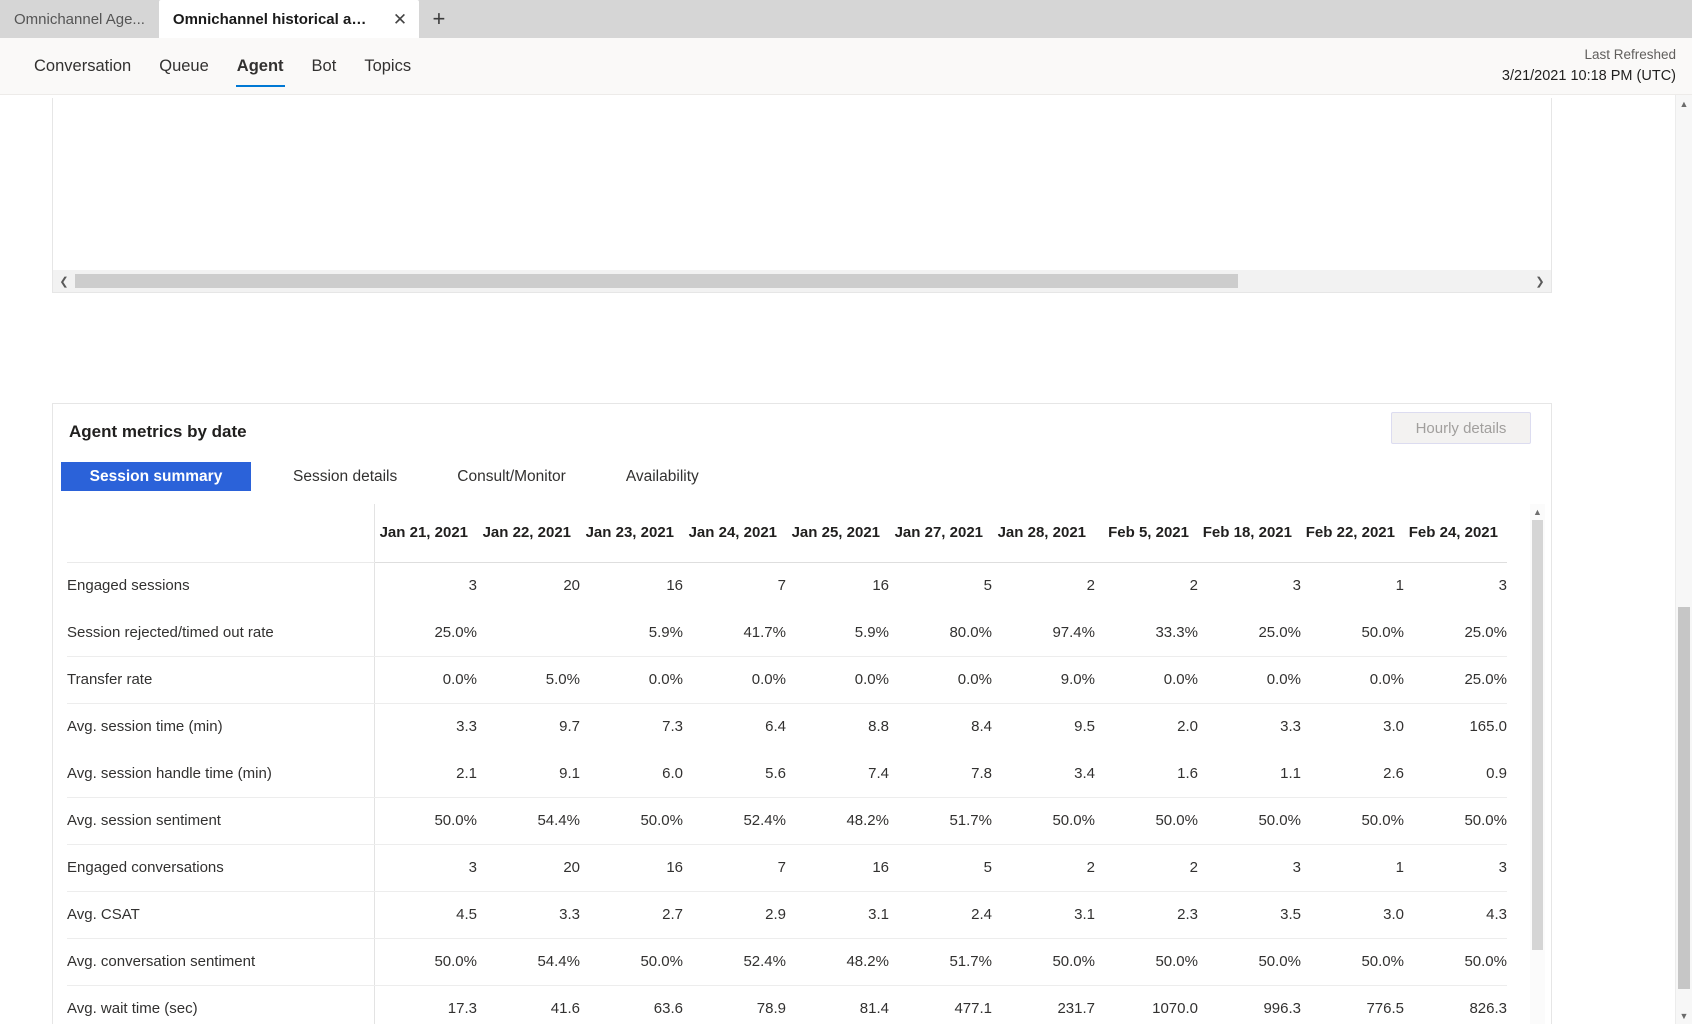 The height and width of the screenshot is (1024, 1692). I want to click on top-chart-scroll-track, so click(802, 281).